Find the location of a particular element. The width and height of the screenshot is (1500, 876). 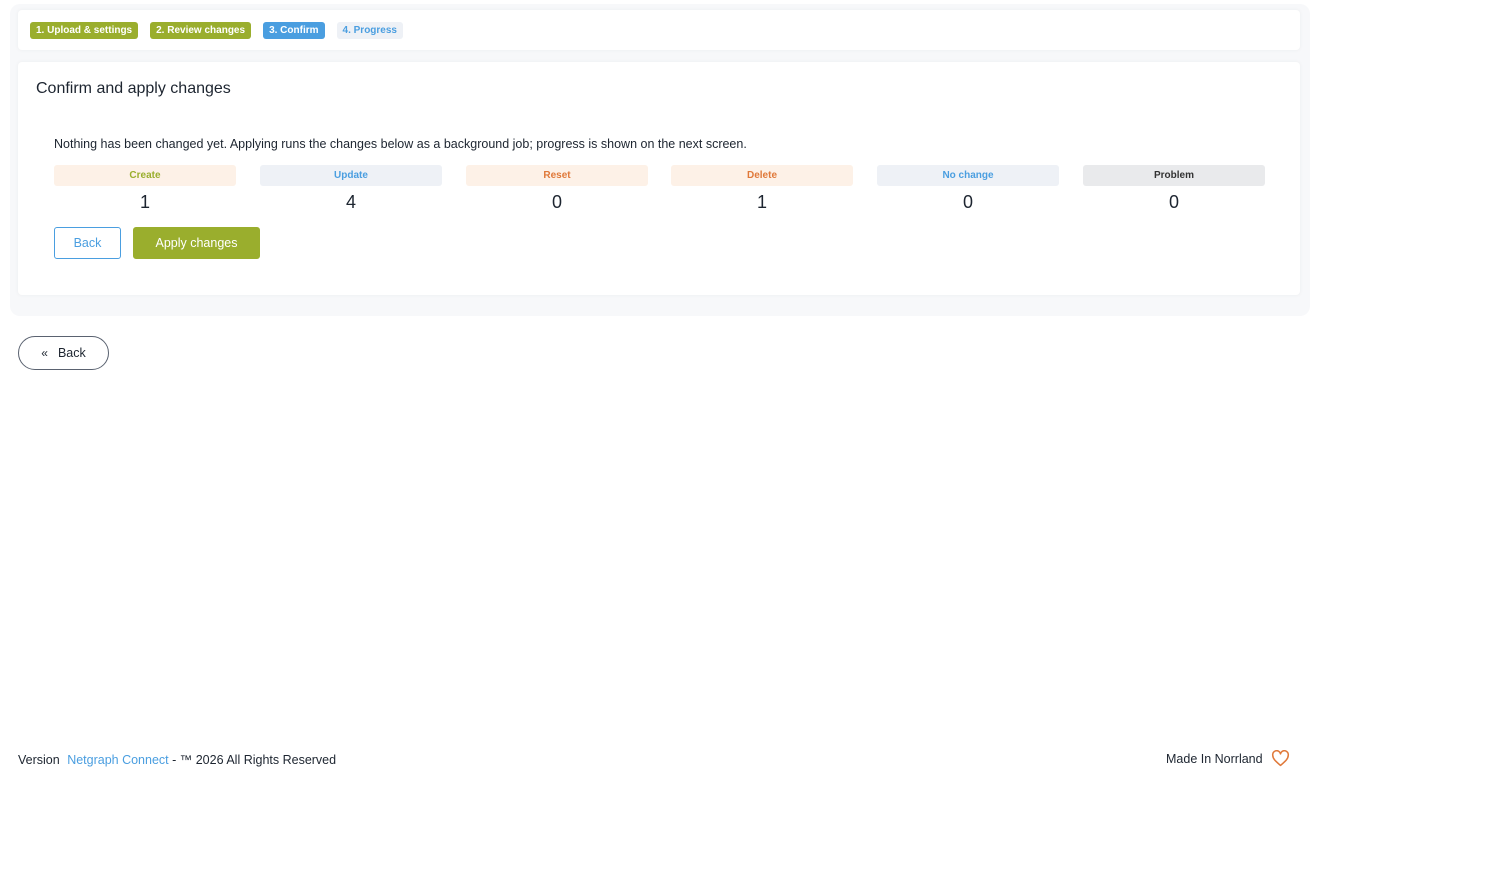

nav-back-button: « Back is located at coordinates (63, 353).